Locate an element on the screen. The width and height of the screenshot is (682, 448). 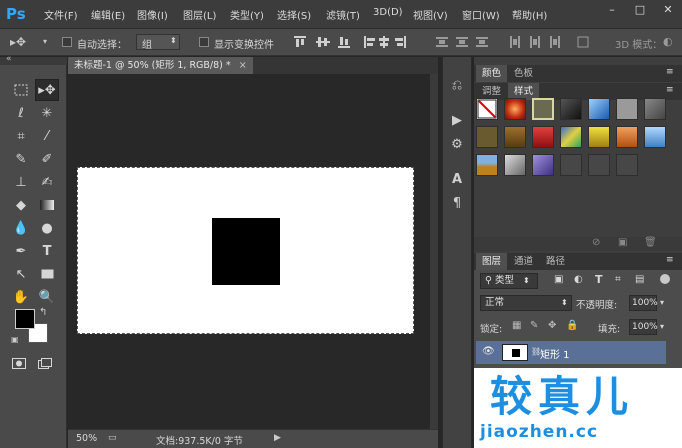
foreground-color-front is located at coordinates (25, 319).